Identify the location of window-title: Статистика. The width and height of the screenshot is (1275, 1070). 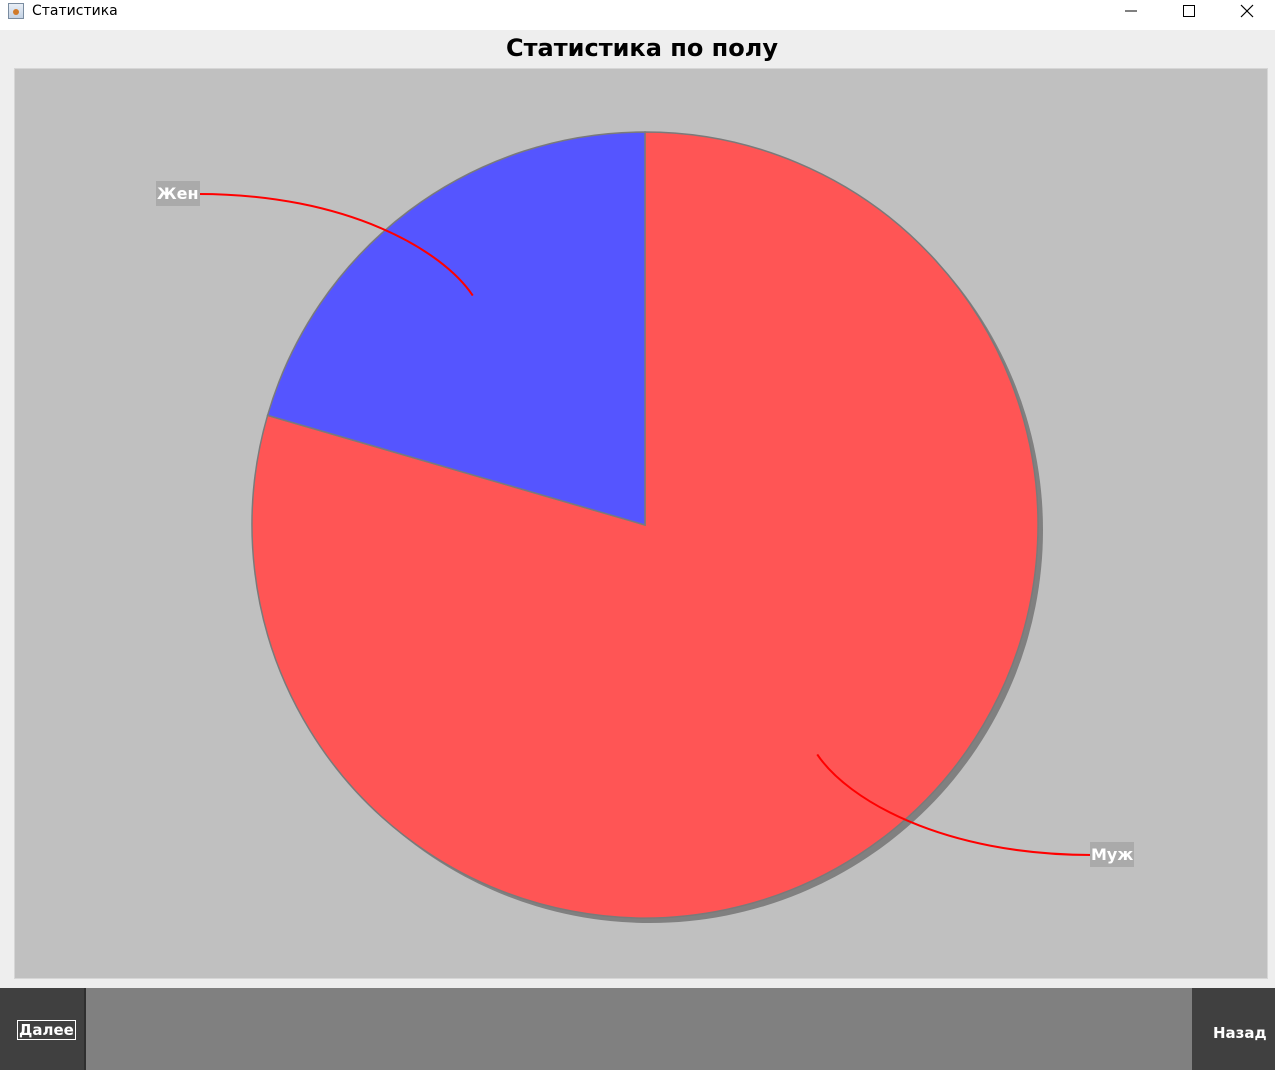
(75, 11).